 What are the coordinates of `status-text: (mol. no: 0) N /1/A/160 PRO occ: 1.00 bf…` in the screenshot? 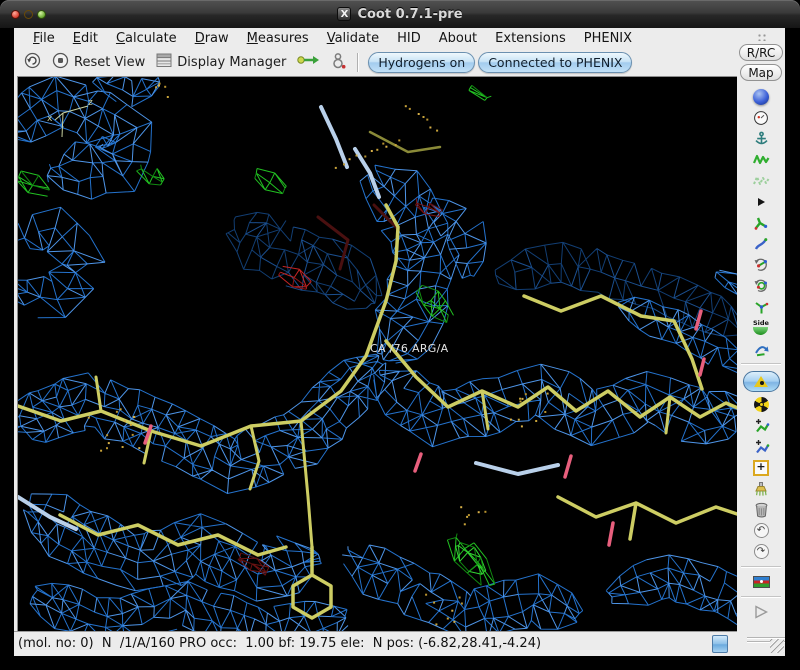 It's located at (280, 643).